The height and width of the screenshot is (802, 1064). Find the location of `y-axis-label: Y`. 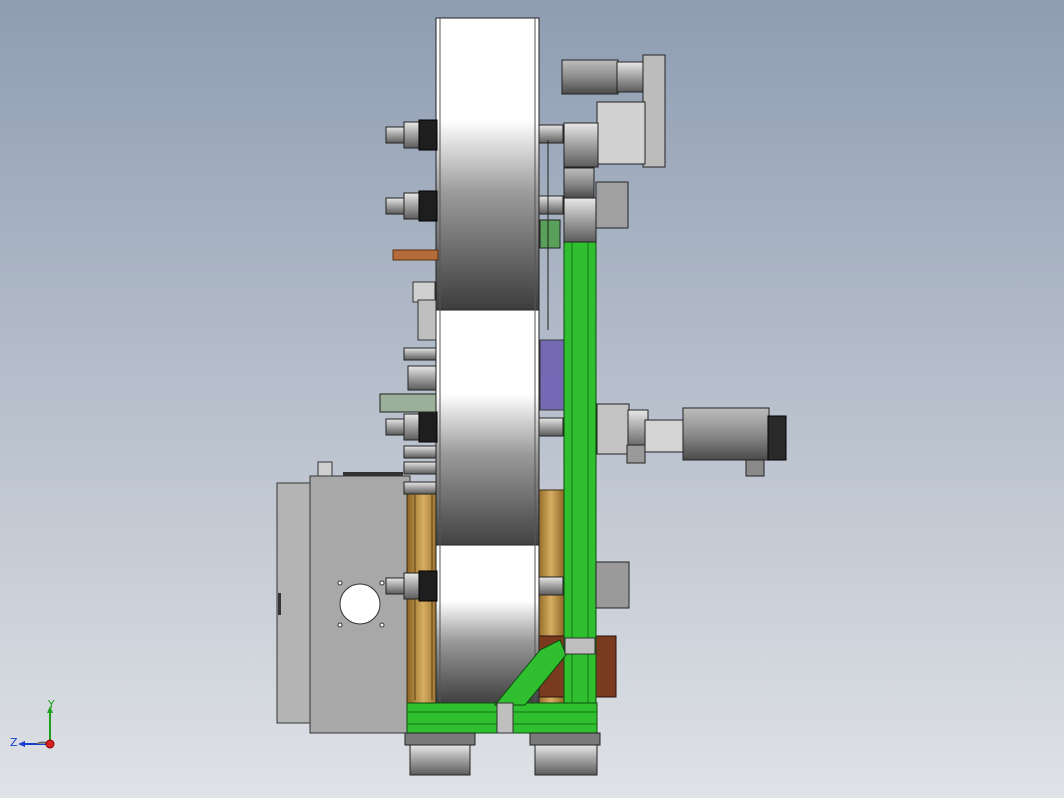

y-axis-label: Y is located at coordinates (51, 704).